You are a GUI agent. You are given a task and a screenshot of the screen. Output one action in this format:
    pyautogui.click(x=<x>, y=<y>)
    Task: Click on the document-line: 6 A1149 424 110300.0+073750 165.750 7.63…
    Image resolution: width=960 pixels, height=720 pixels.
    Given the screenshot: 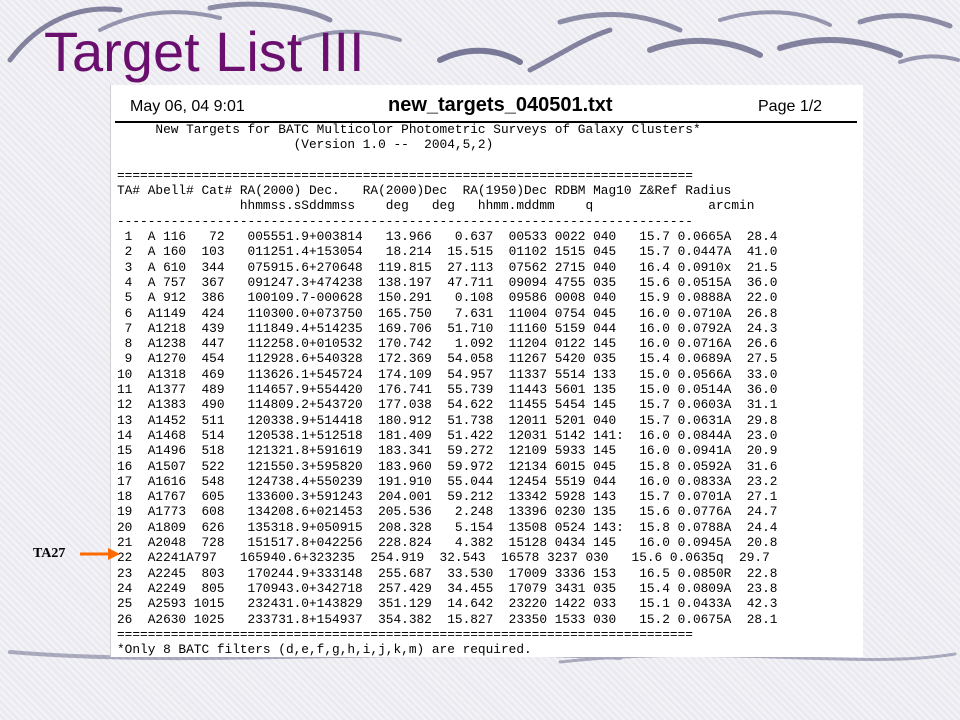 What is the action you would take?
    pyautogui.click(x=447, y=313)
    